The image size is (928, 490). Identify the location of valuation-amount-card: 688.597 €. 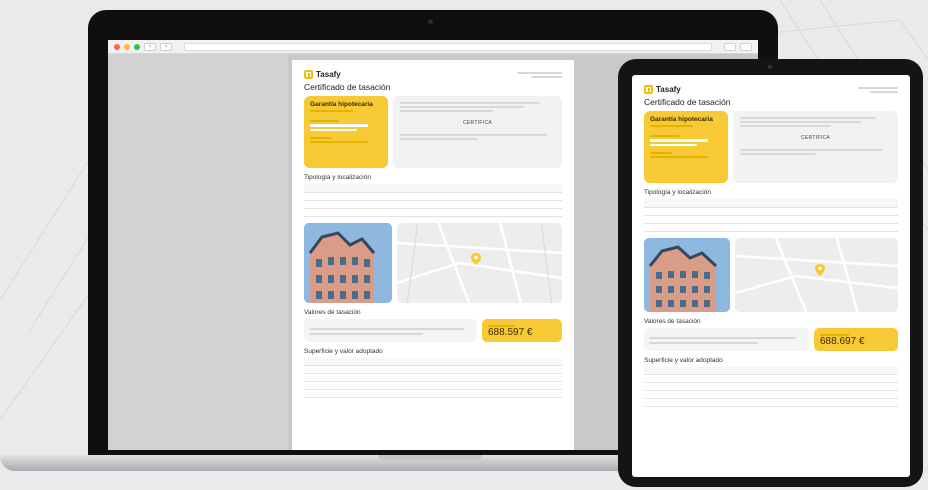
(522, 330).